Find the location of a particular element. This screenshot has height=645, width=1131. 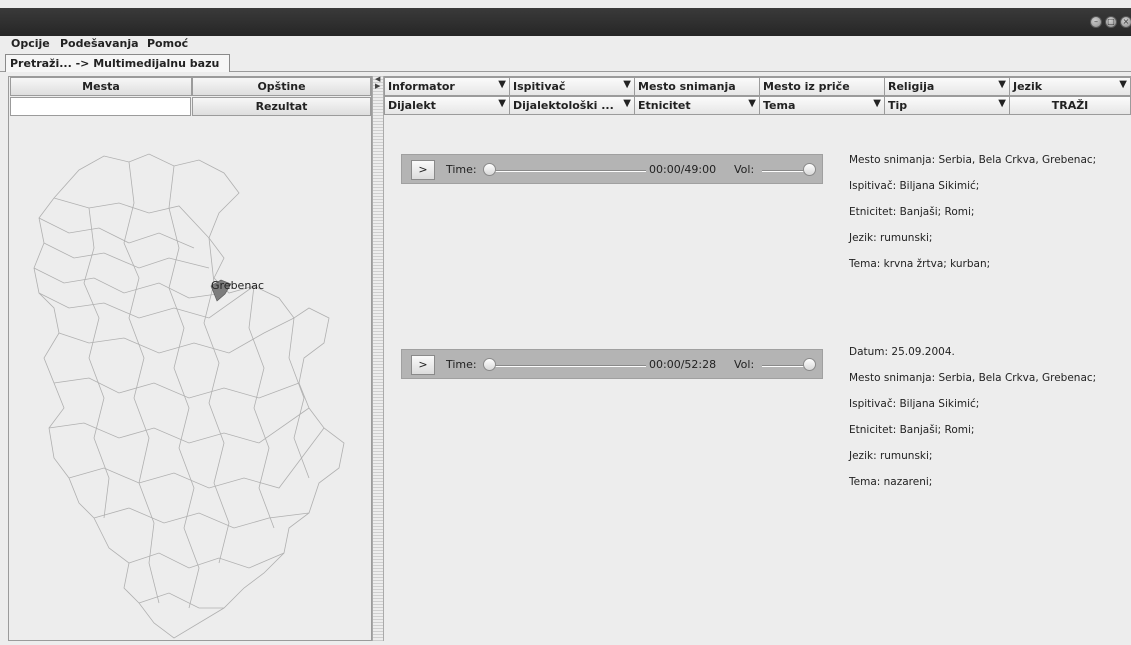

search-button: TRAŽI is located at coordinates (1070, 105).